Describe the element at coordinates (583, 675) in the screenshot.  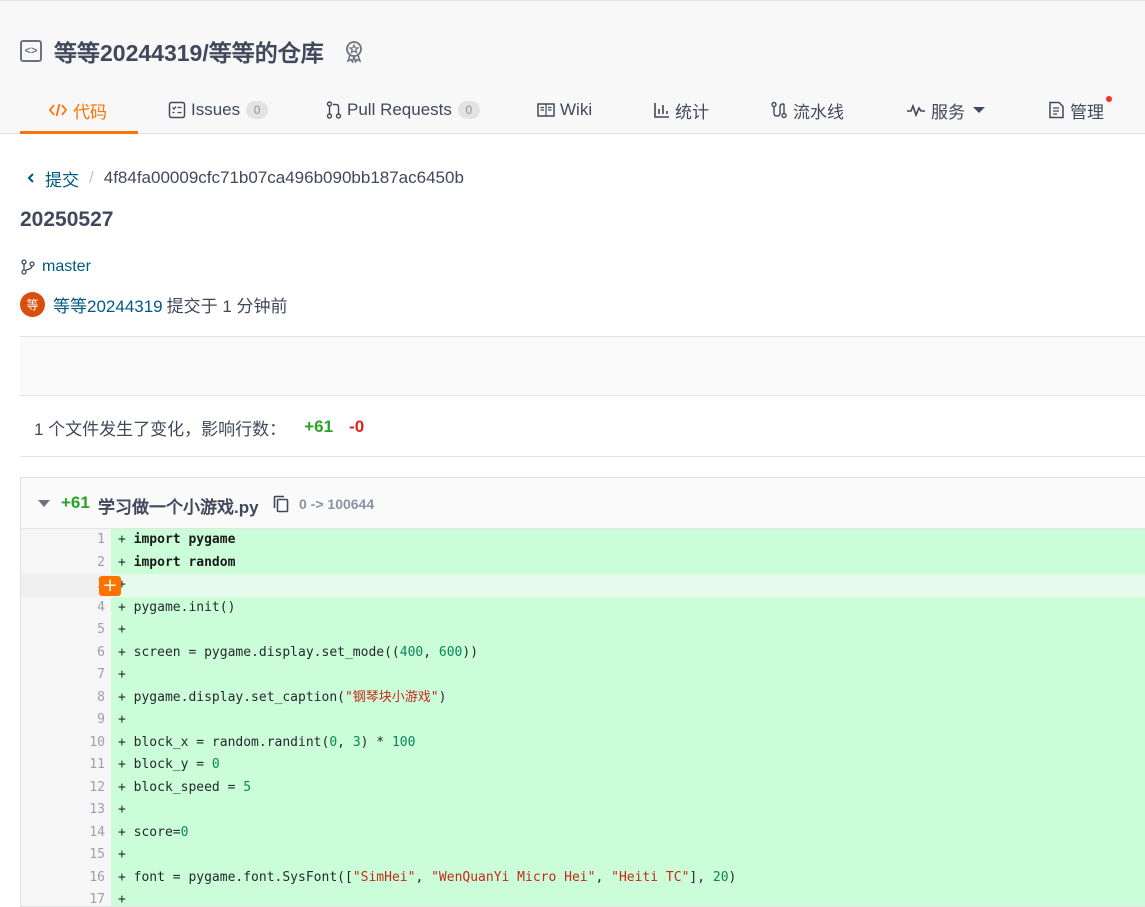
I see `diff-line: 7 +` at that location.